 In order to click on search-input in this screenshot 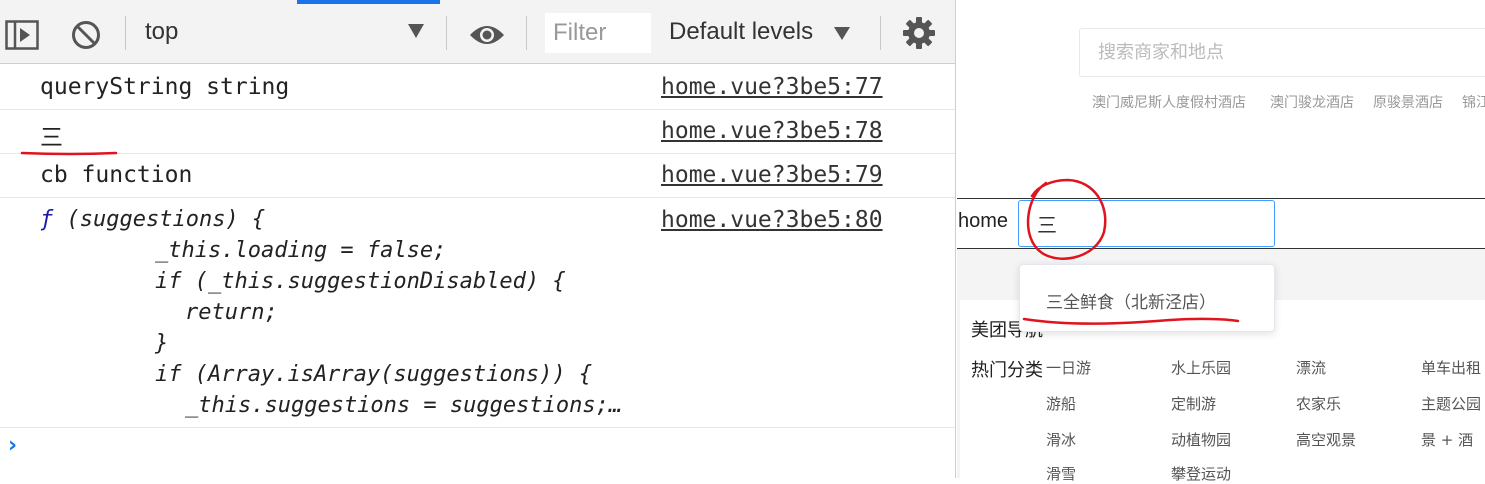, I will do `click(1282, 52)`.